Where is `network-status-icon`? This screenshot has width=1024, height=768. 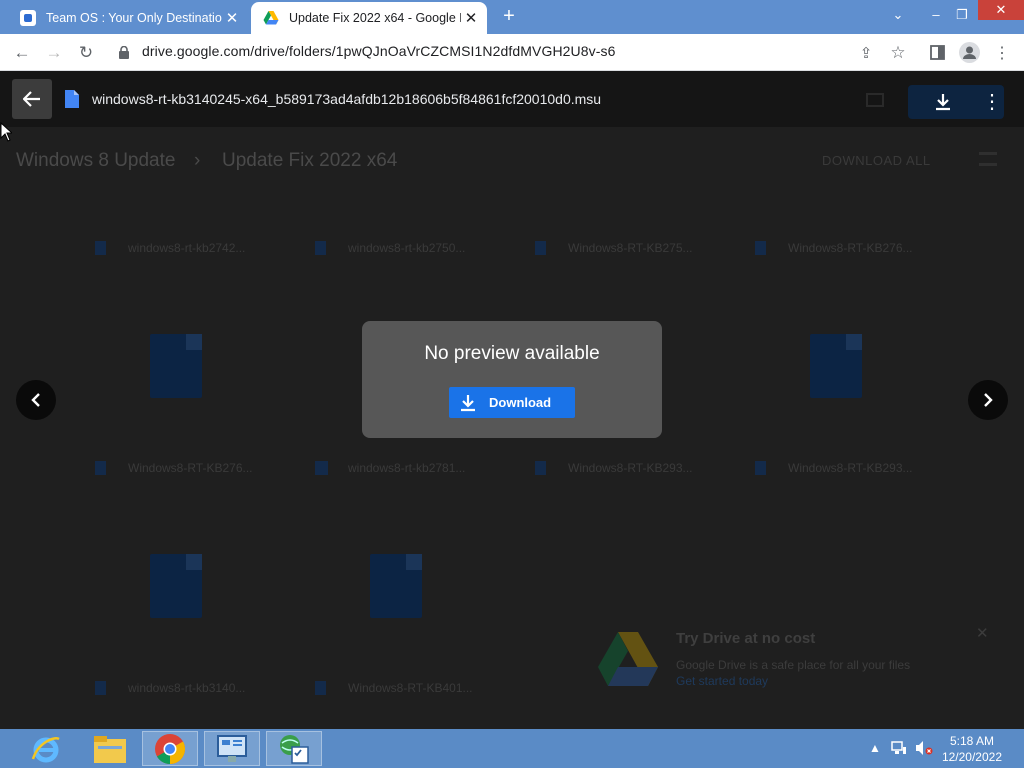
network-status-icon is located at coordinates (899, 748).